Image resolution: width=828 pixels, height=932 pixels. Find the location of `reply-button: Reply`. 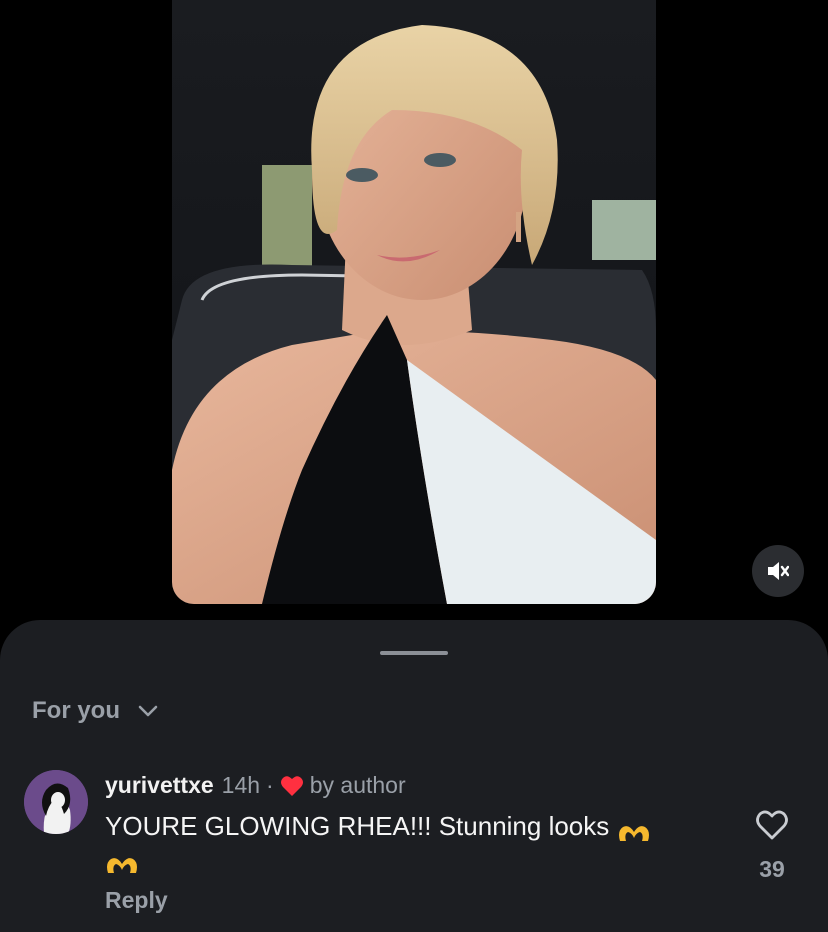

reply-button: Reply is located at coordinates (136, 900).